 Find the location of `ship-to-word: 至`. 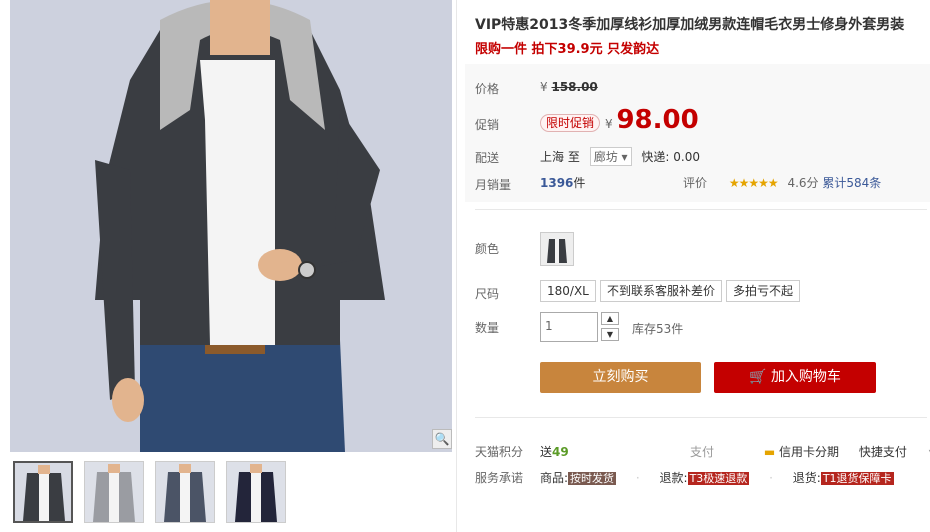

ship-to-word: 至 is located at coordinates (573, 157).